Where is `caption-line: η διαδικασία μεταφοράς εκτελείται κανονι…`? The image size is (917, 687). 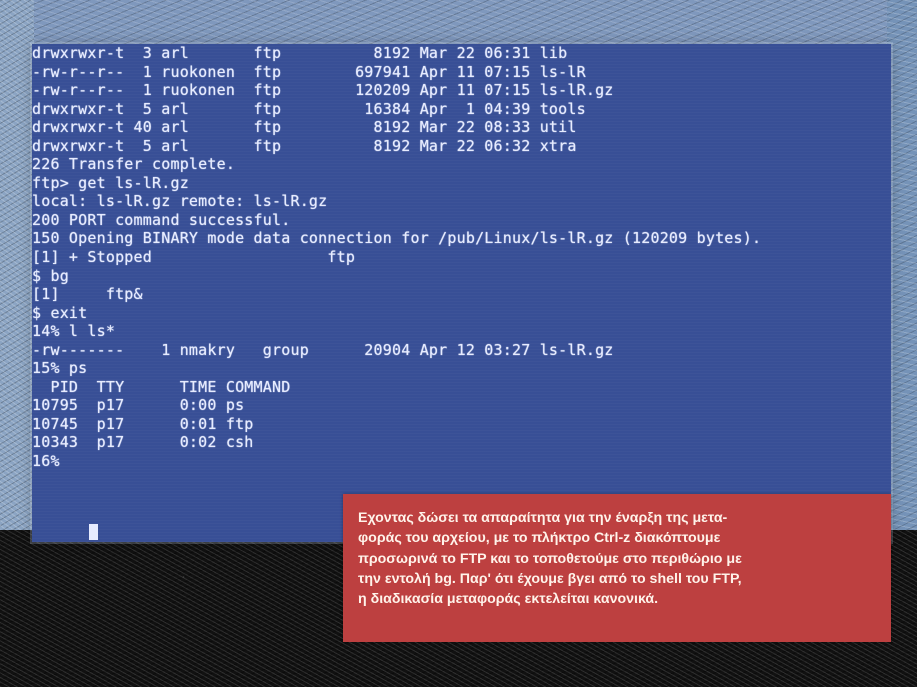 caption-line: η διαδικασία μεταφοράς εκτελείται κανονι… is located at coordinates (508, 599).